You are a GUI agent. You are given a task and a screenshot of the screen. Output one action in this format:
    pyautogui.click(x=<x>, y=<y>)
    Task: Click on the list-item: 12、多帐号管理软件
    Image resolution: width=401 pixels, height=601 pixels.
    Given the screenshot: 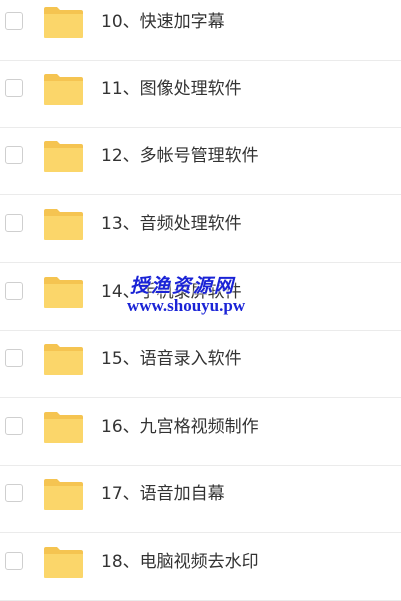 What is the action you would take?
    pyautogui.click(x=200, y=161)
    